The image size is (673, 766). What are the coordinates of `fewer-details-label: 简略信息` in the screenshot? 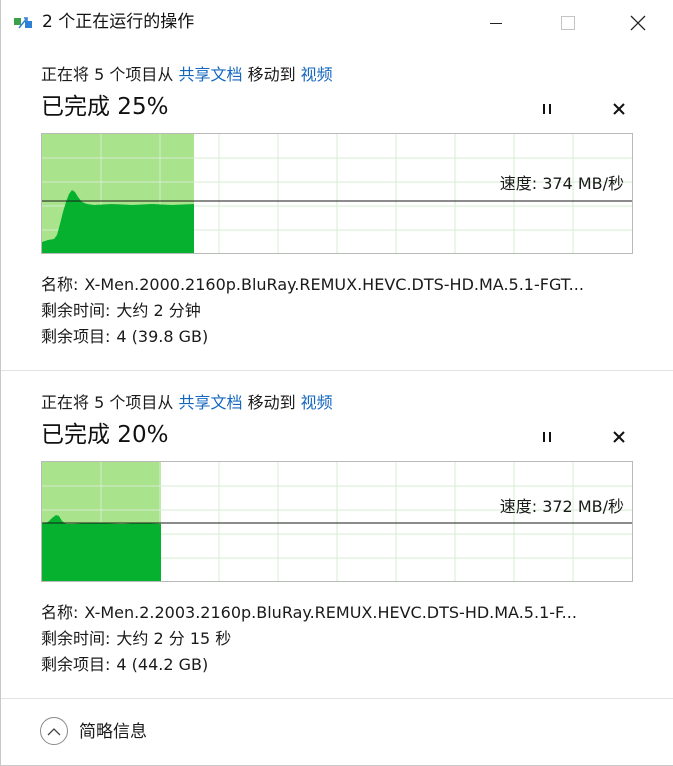 It's located at (113, 732).